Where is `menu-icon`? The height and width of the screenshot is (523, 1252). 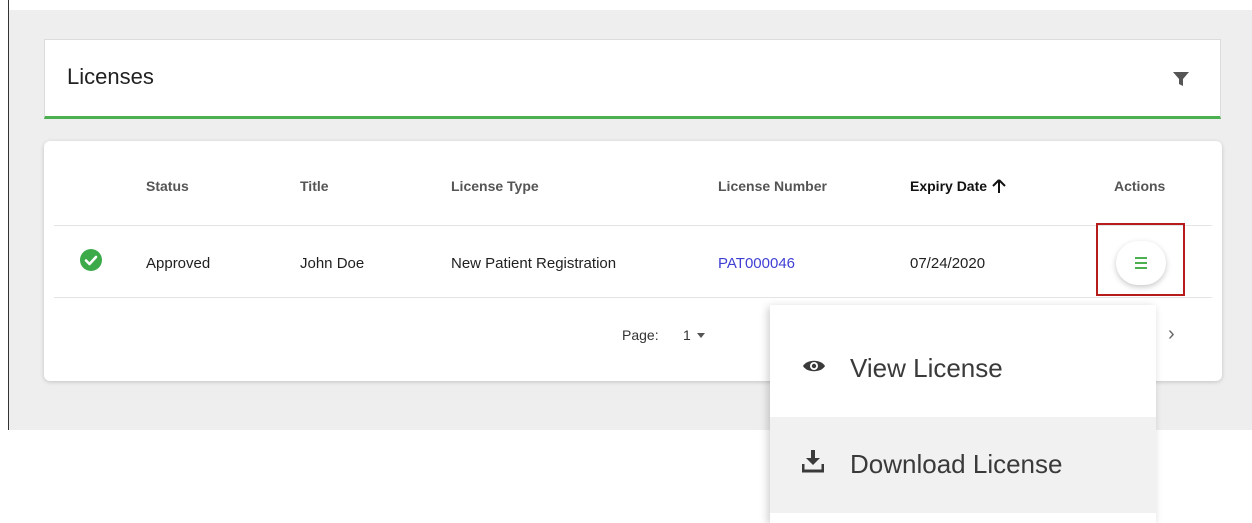 menu-icon is located at coordinates (1141, 258).